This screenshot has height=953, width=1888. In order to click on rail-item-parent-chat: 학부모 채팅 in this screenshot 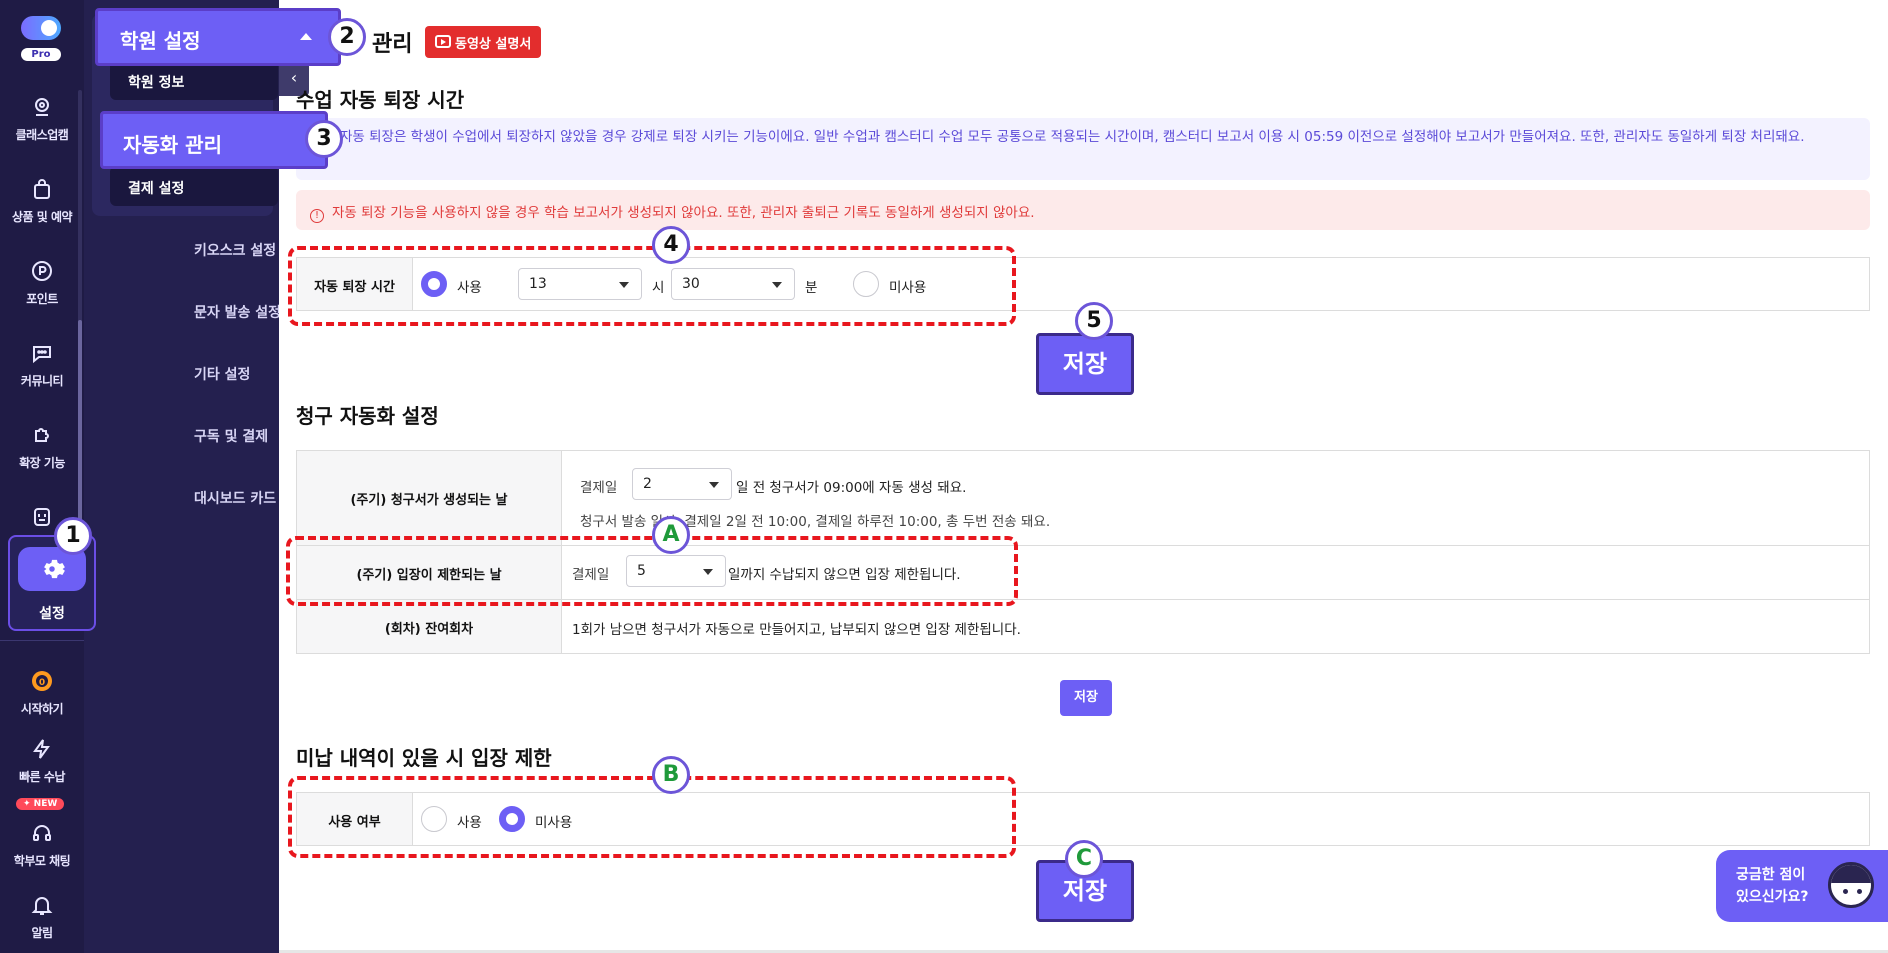, I will do `click(42, 844)`.